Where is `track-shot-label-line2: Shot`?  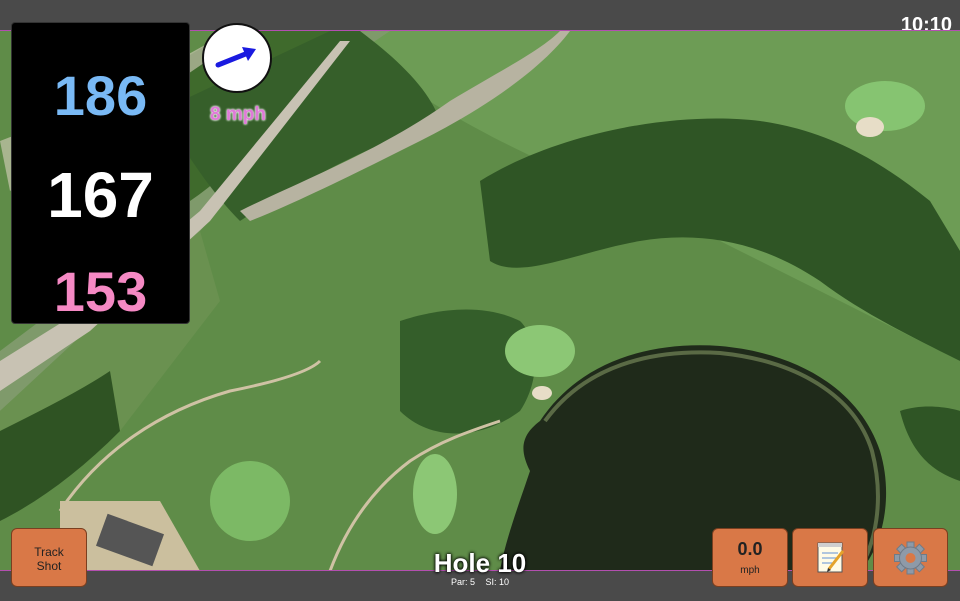
track-shot-label-line2: Shot is located at coordinates (49, 566).